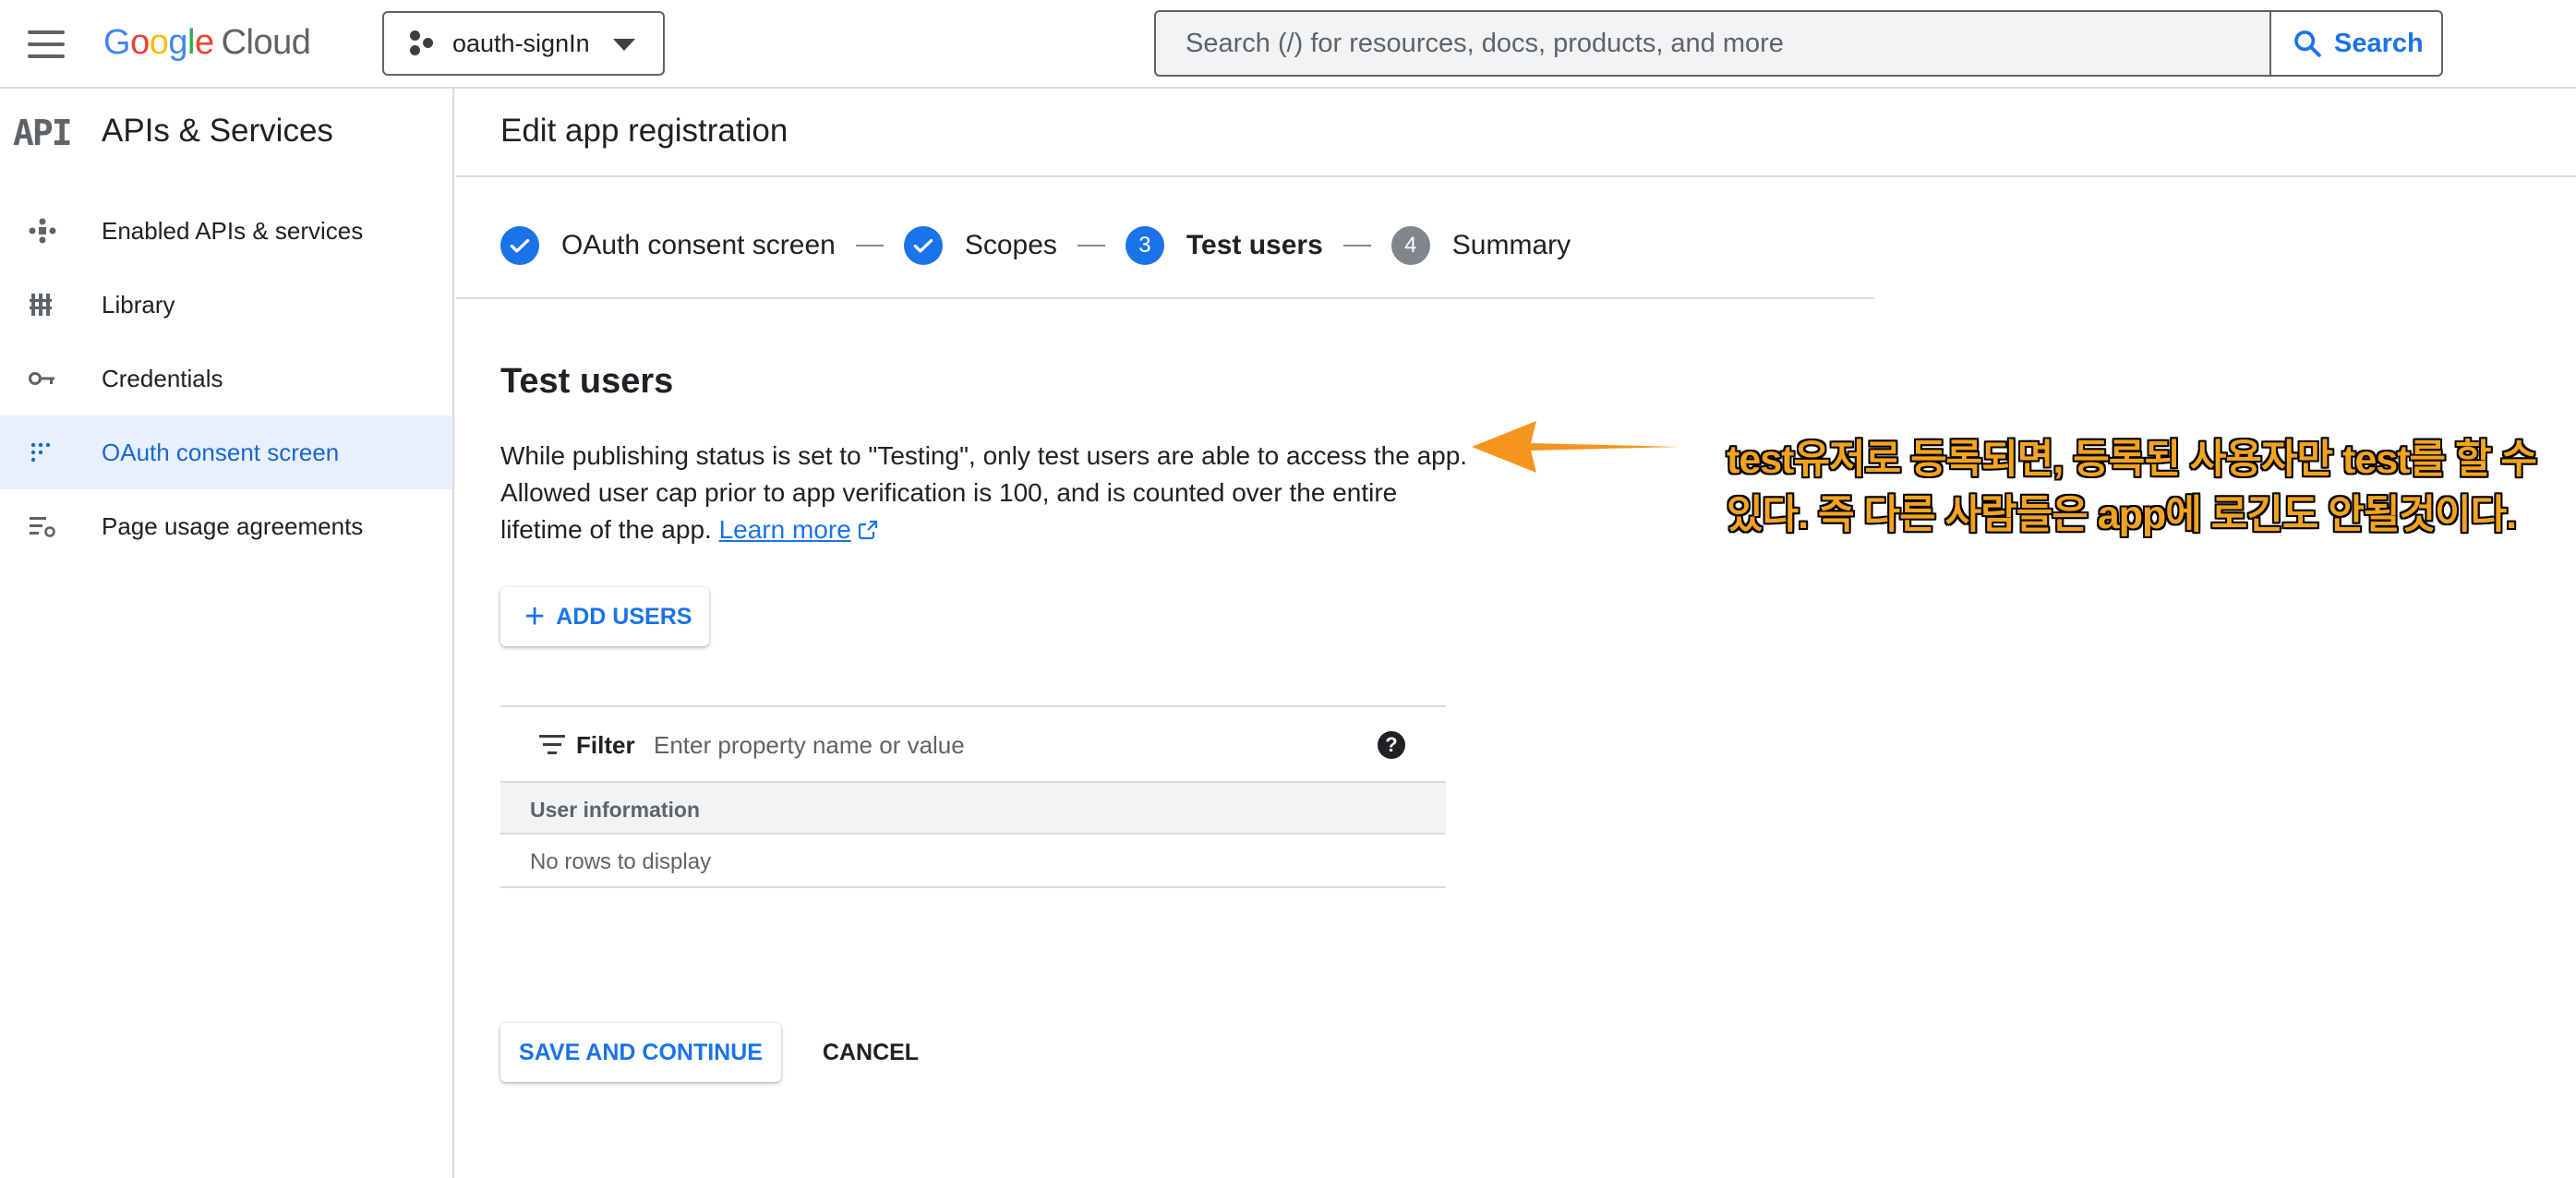 This screenshot has height=1178, width=2576. Describe the element at coordinates (1391, 745) in the screenshot. I see `help-icon: ?` at that location.